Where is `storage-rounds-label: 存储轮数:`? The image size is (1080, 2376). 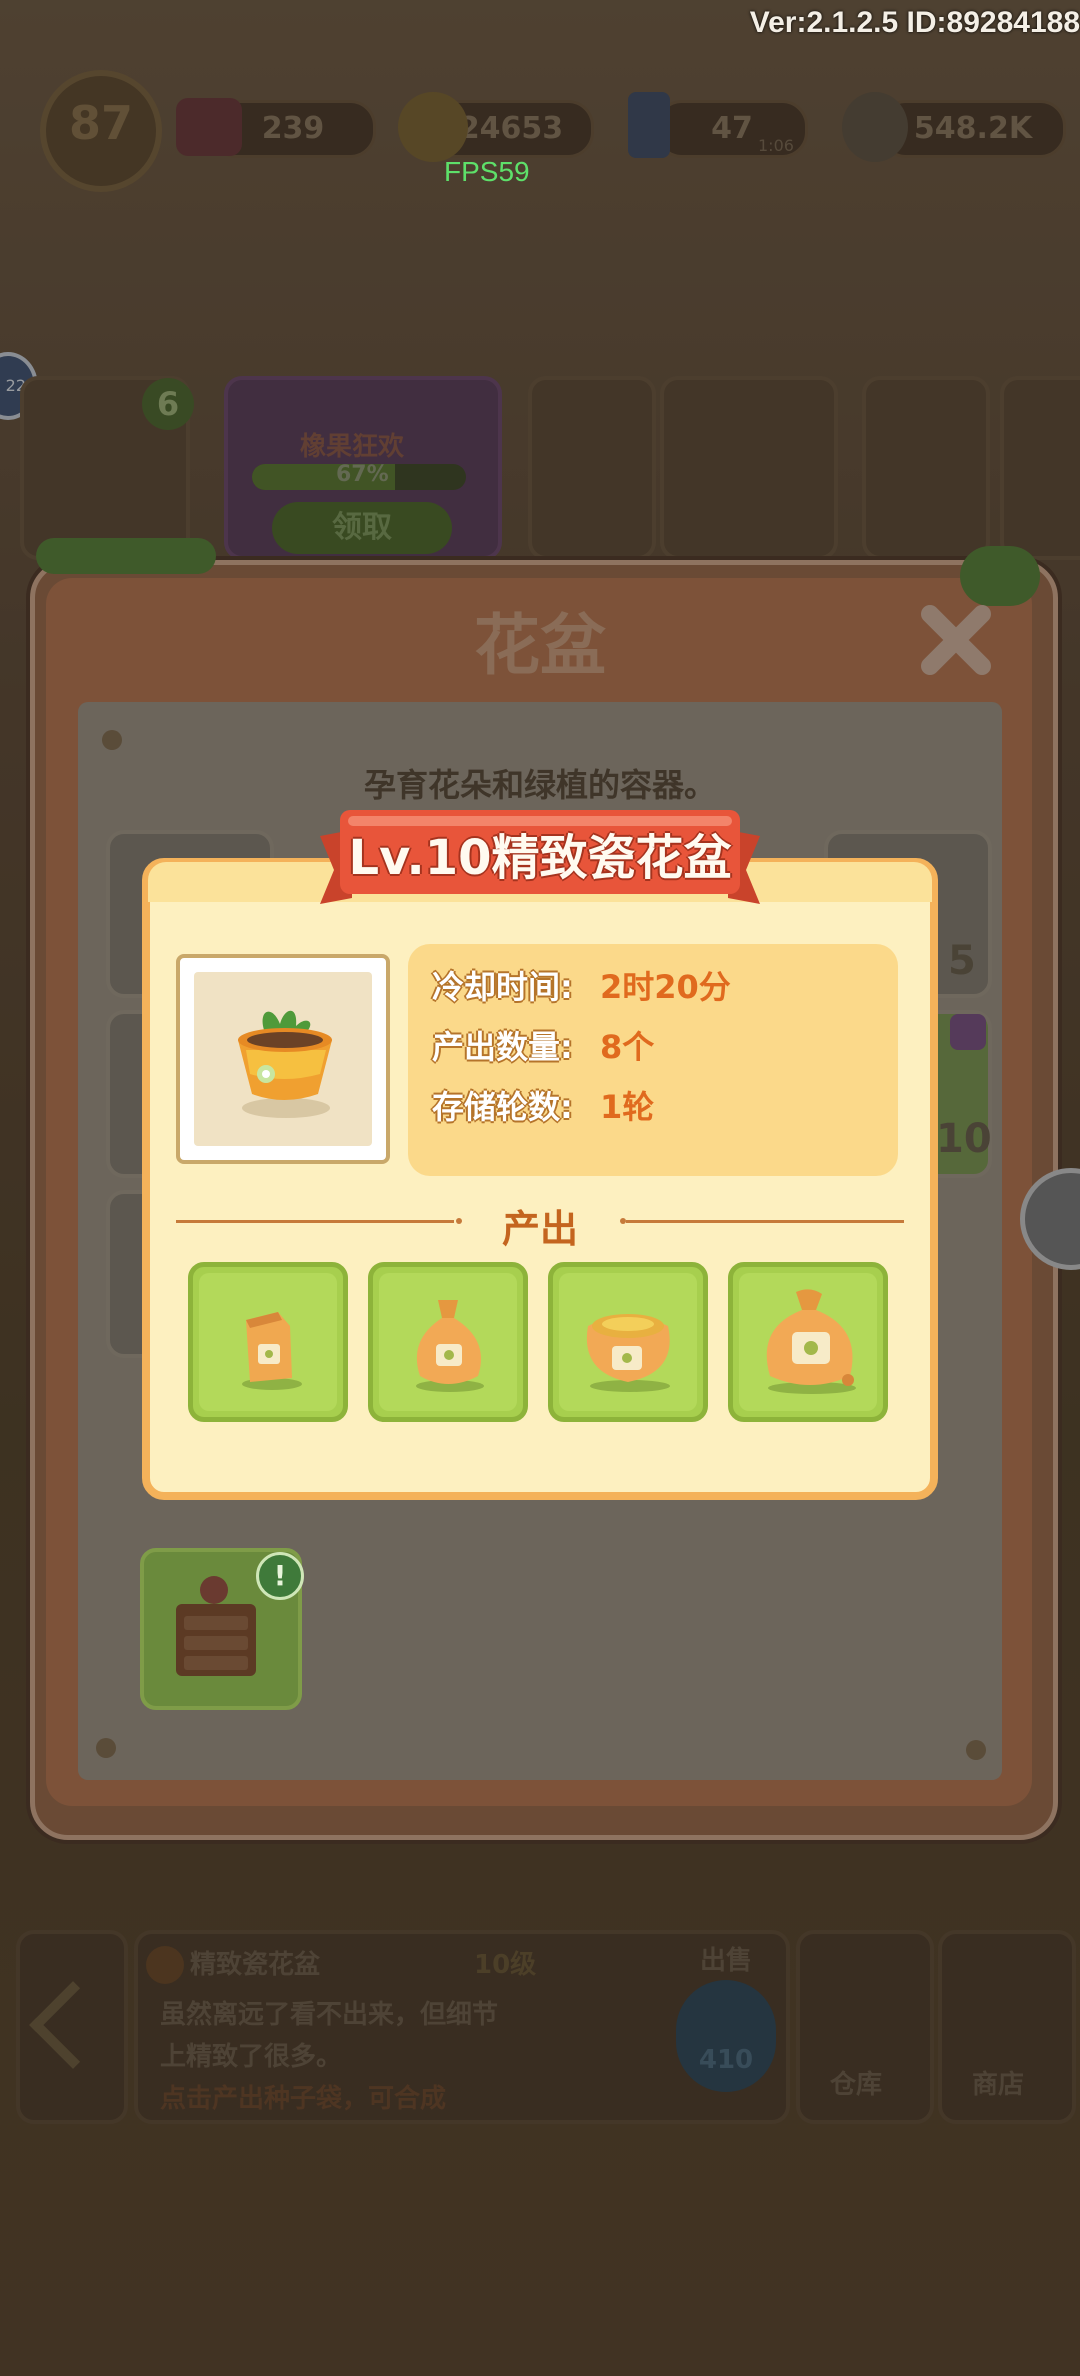 storage-rounds-label: 存储轮数: is located at coordinates (502, 1107).